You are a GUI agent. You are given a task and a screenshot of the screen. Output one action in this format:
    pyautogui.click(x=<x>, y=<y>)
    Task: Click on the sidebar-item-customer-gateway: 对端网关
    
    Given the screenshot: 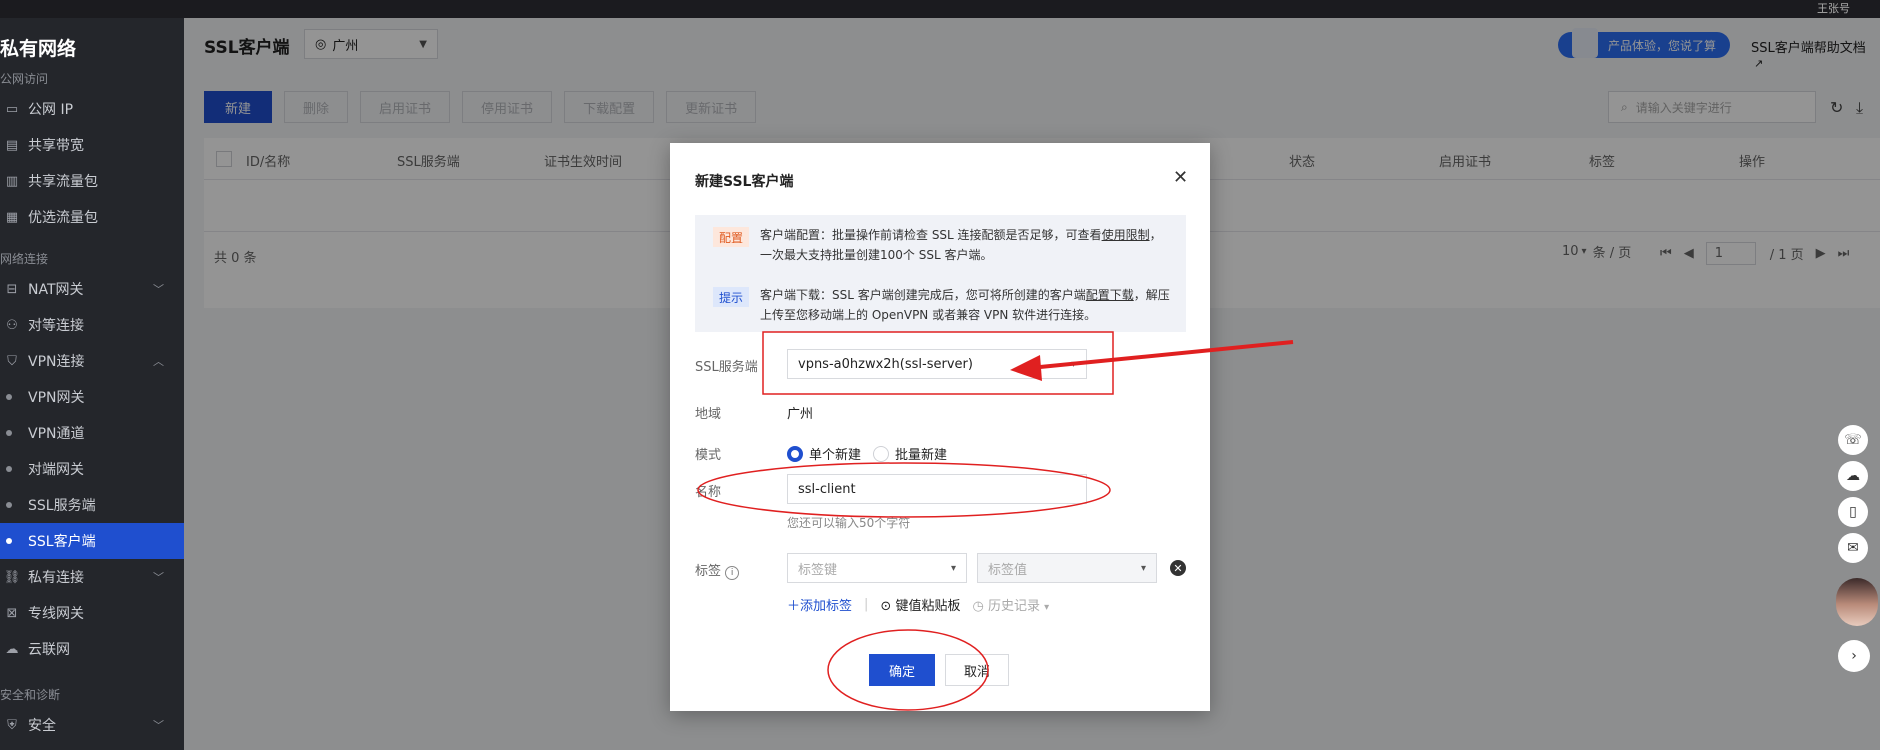 What is the action you would take?
    pyautogui.click(x=92, y=469)
    